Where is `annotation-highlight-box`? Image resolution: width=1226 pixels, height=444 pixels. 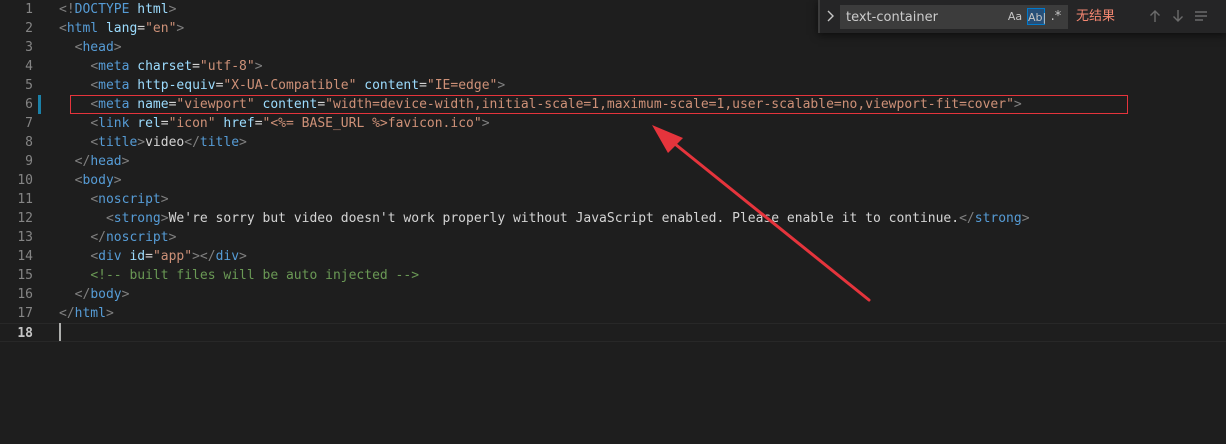 annotation-highlight-box is located at coordinates (599, 104).